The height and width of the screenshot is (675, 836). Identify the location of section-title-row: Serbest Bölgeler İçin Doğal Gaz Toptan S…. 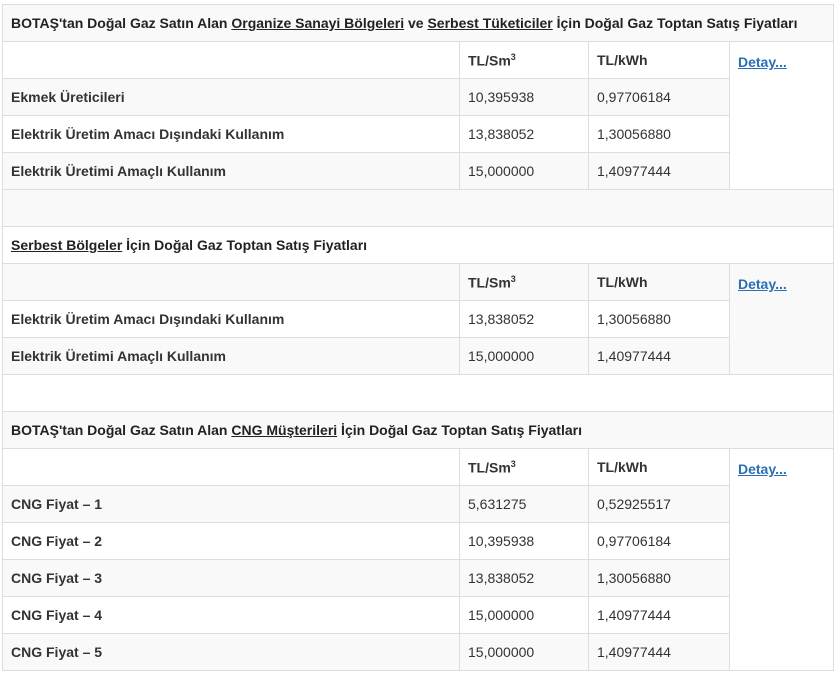
(418, 245).